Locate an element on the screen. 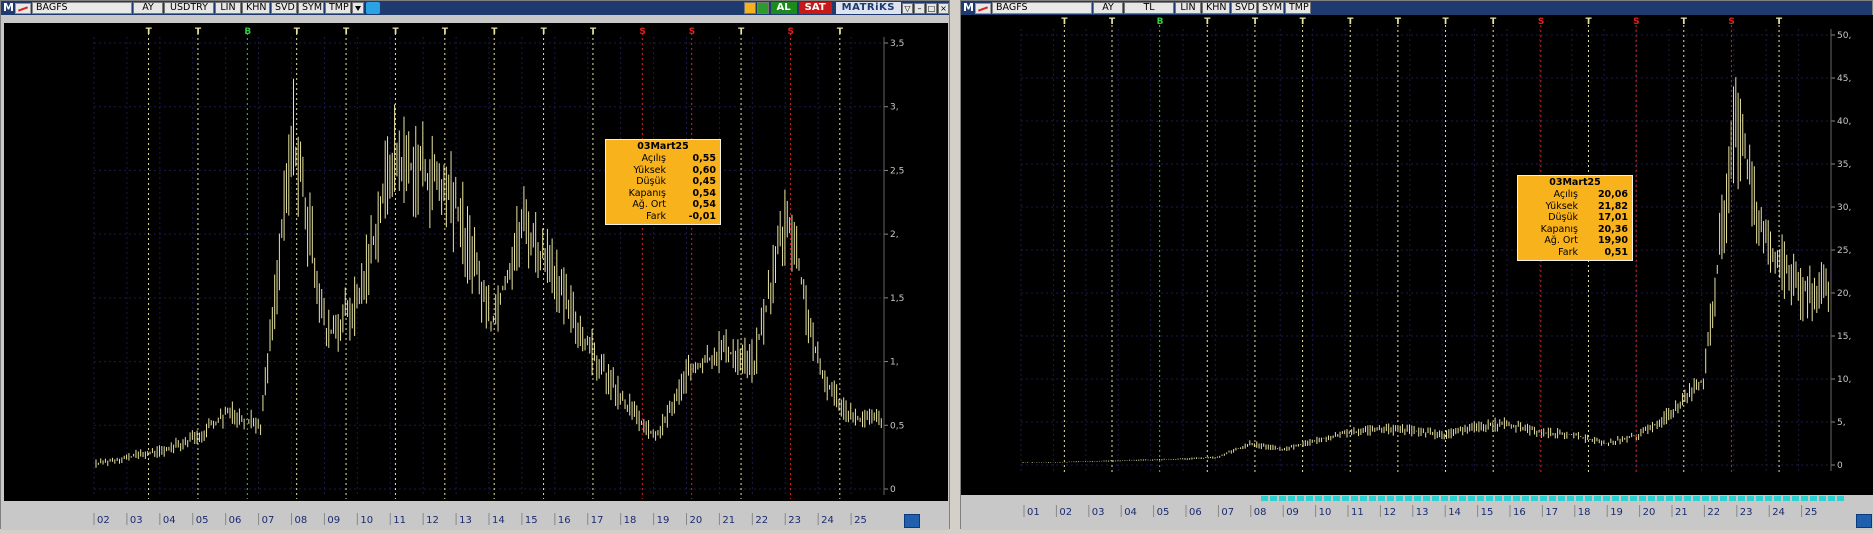  left-symbol-icon is located at coordinates (23, 8).